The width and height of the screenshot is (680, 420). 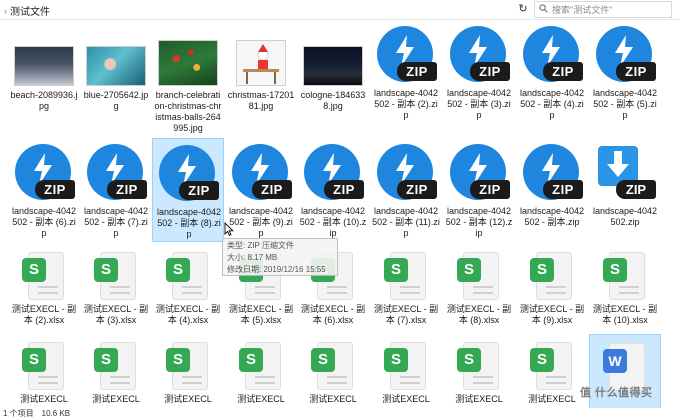 I want to click on file-item: S 测试EXECL - 副本 (4).xlsx, so click(x=188, y=287).